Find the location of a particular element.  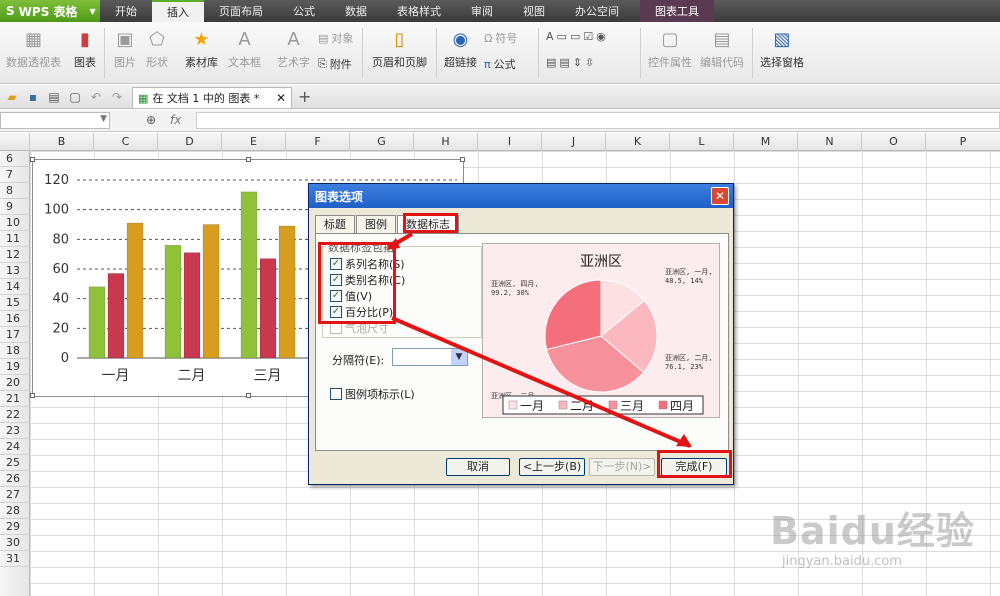

row-header: 7 is located at coordinates (15, 175).